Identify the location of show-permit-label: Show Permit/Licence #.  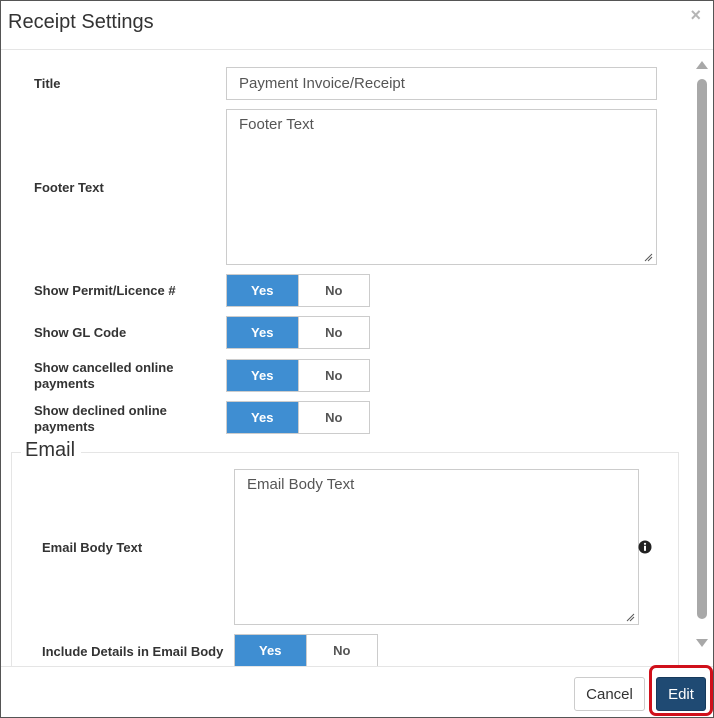
(105, 290).